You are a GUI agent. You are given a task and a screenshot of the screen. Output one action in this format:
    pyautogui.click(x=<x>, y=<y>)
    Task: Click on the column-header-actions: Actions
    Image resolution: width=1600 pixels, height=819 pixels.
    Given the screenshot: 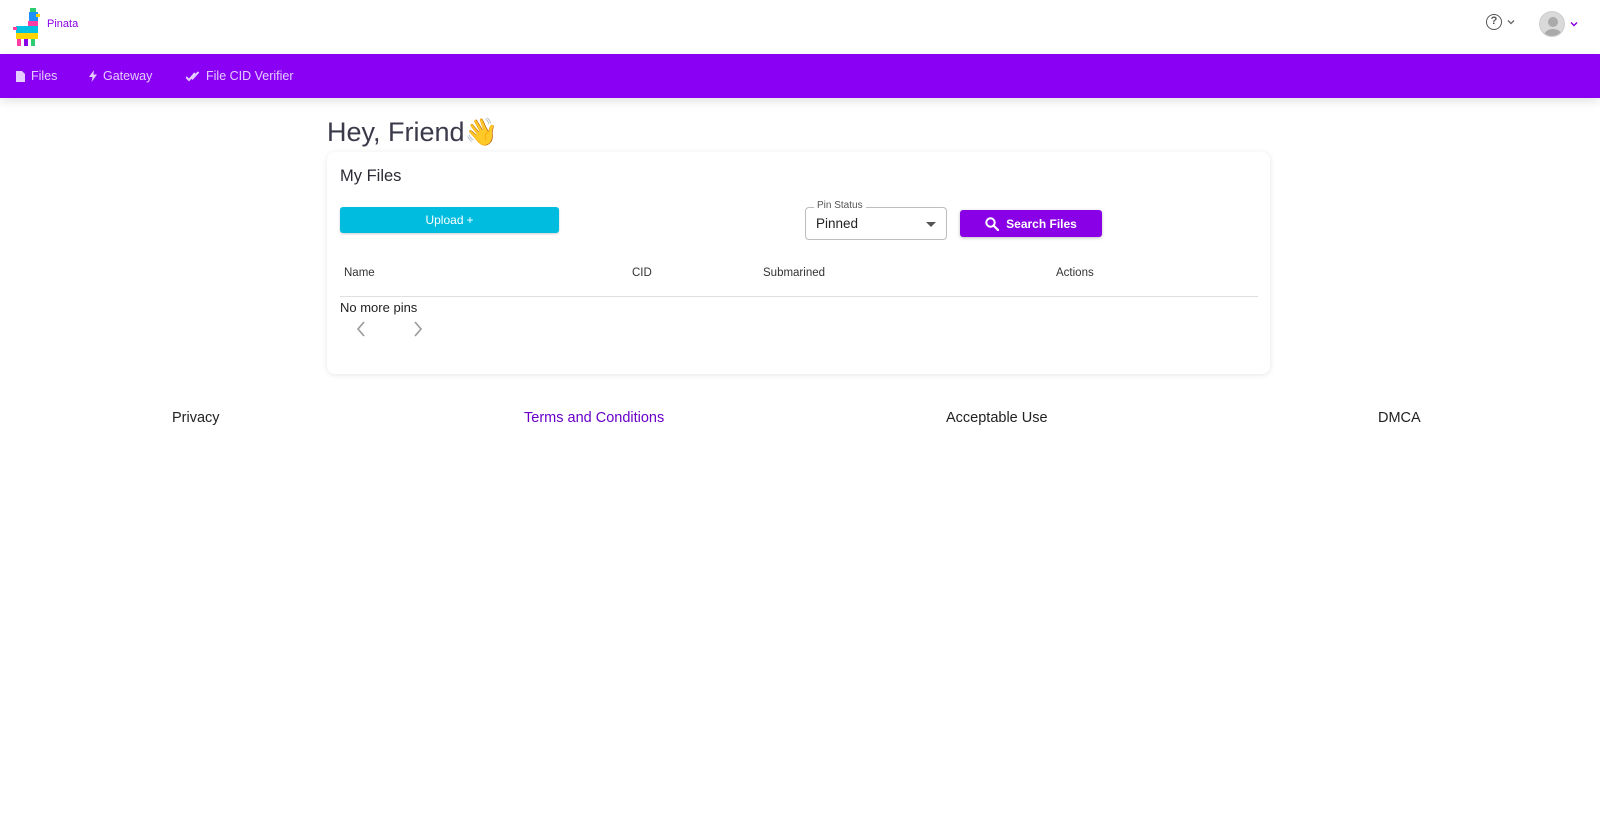 What is the action you would take?
    pyautogui.click(x=1075, y=273)
    